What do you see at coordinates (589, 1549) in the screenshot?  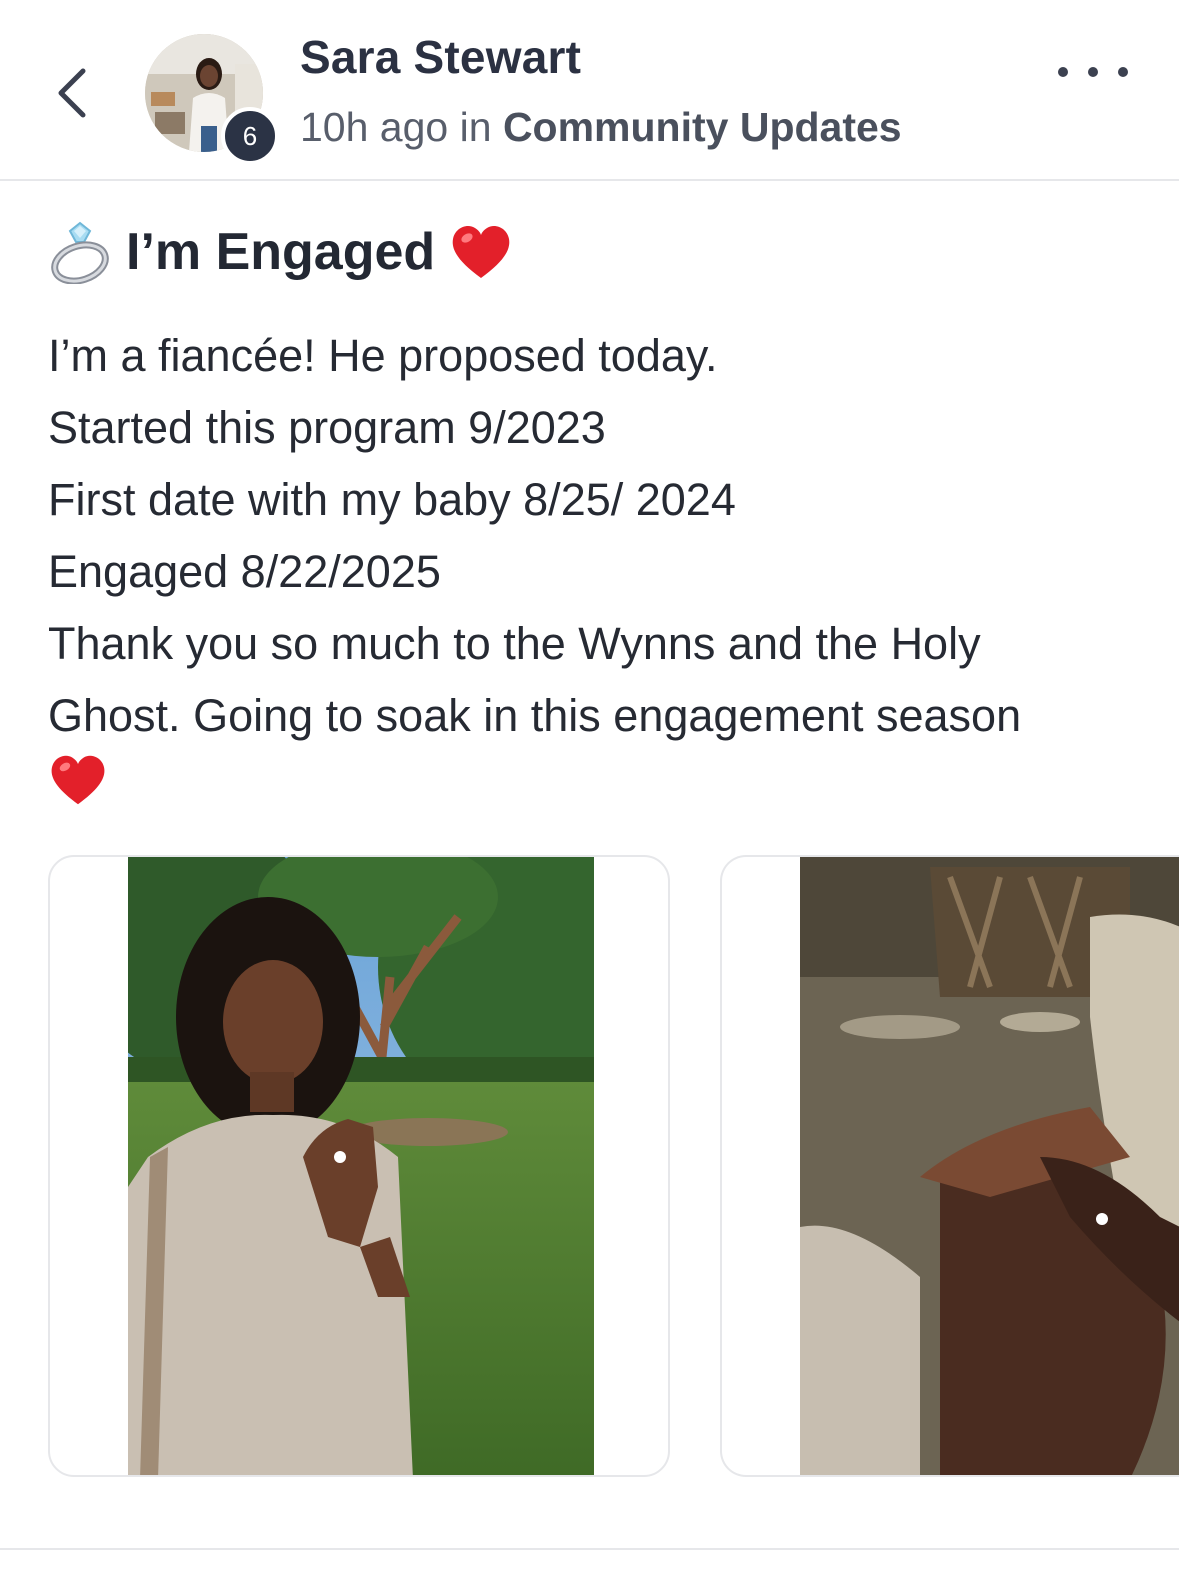 I see `post-divider` at bounding box center [589, 1549].